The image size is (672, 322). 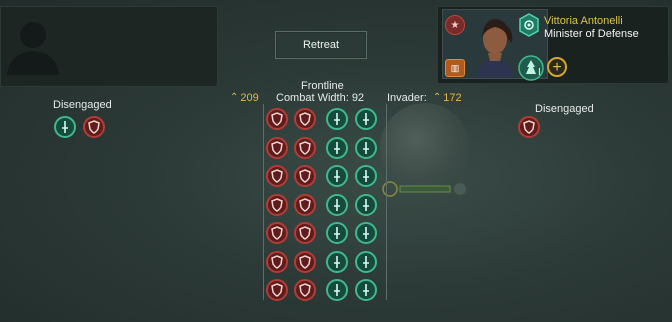 I want to click on frontline-title: Frontline, so click(x=322, y=86).